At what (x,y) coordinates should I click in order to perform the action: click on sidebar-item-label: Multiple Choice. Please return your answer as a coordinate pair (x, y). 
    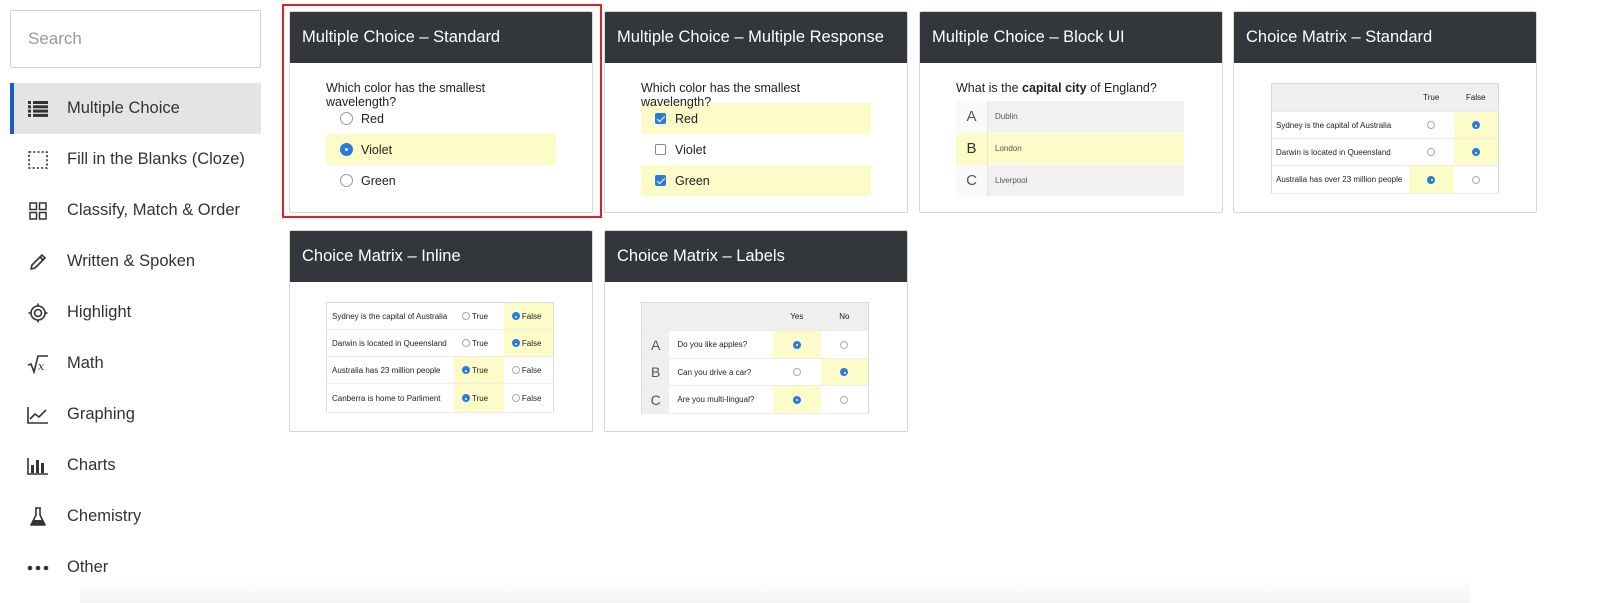
    Looking at the image, I should click on (123, 108).